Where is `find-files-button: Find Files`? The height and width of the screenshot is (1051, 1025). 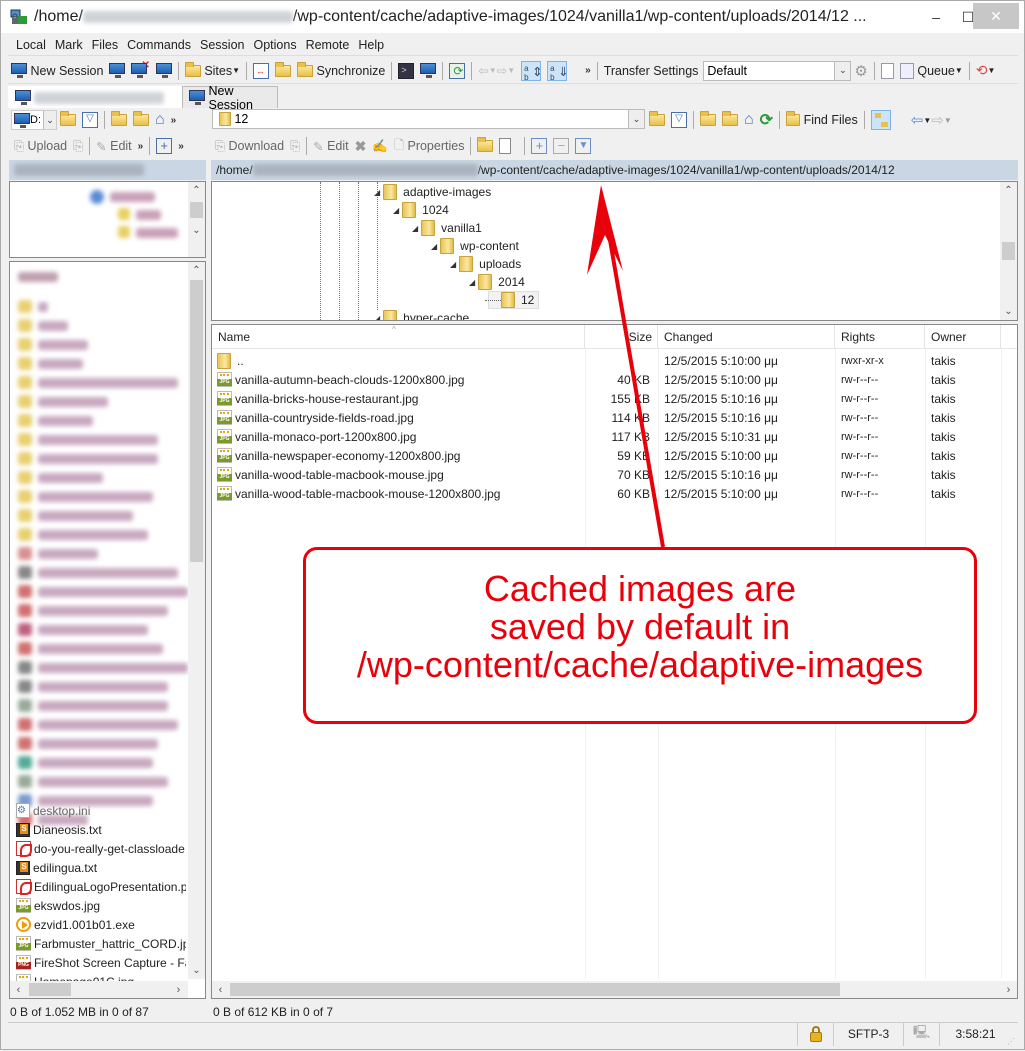 find-files-button: Find Files is located at coordinates (822, 120).